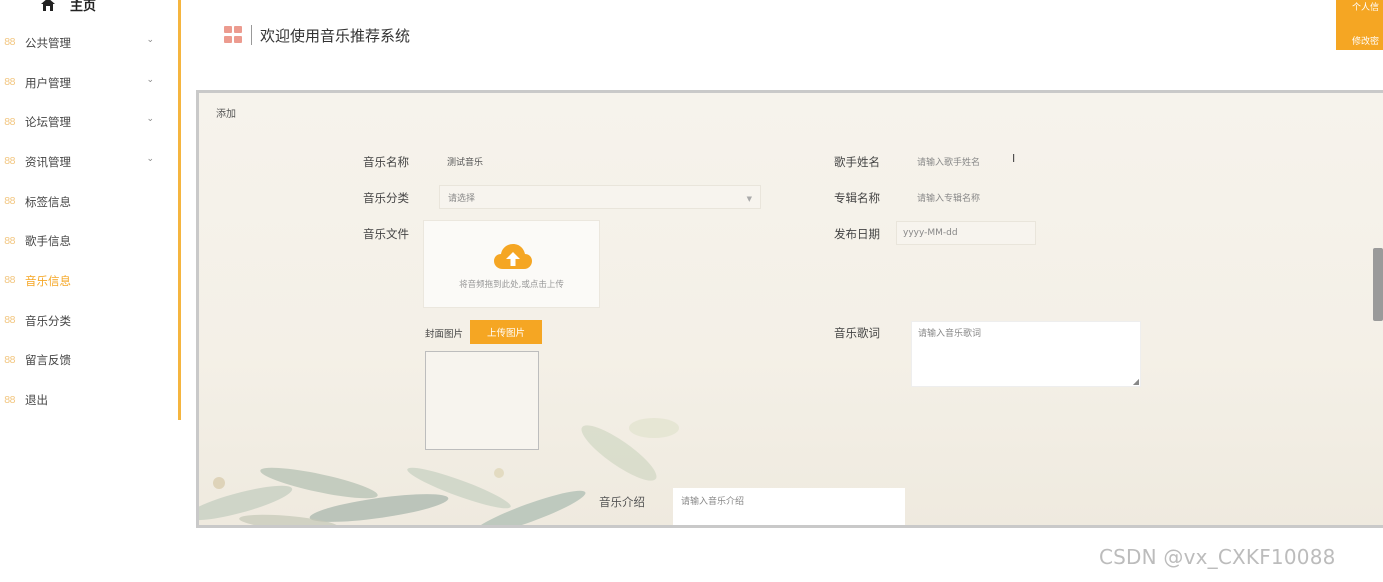 The height and width of the screenshot is (582, 1383). Describe the element at coordinates (1026, 354) in the screenshot. I see `lyrics-textarea: 请输入音乐歌词 ◢` at that location.